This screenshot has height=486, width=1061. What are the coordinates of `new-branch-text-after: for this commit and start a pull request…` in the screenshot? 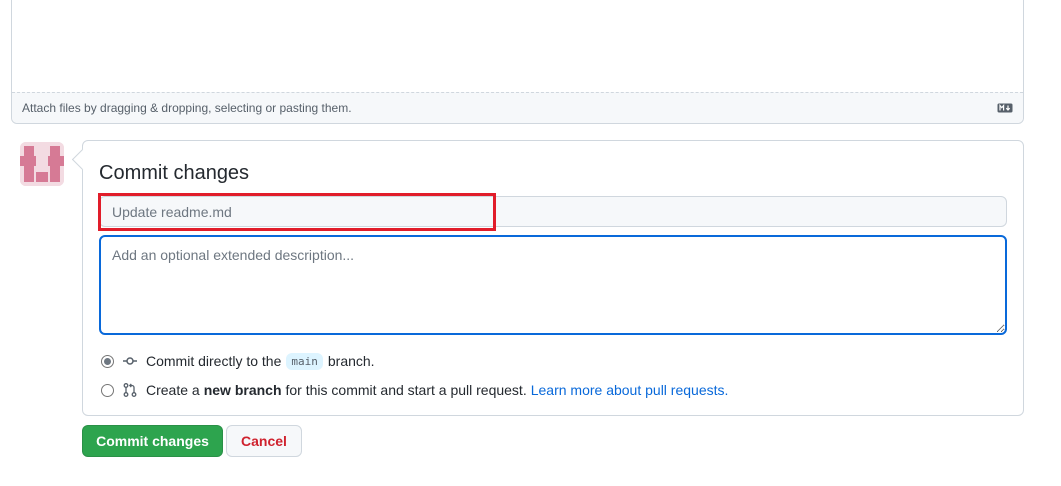 It's located at (406, 390).